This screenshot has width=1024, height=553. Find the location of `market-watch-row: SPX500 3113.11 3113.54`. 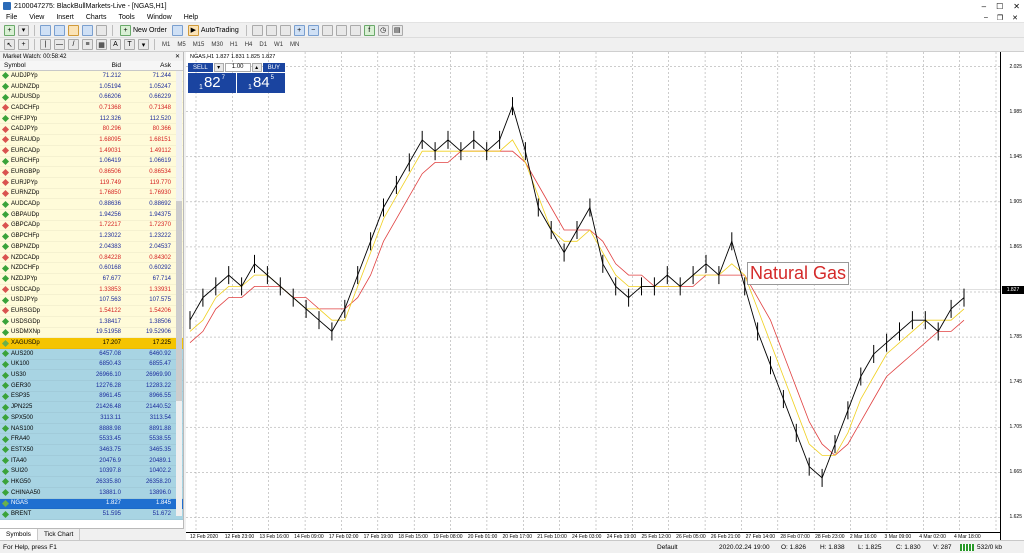

market-watch-row: SPX500 3113.11 3113.54 is located at coordinates (91, 418).